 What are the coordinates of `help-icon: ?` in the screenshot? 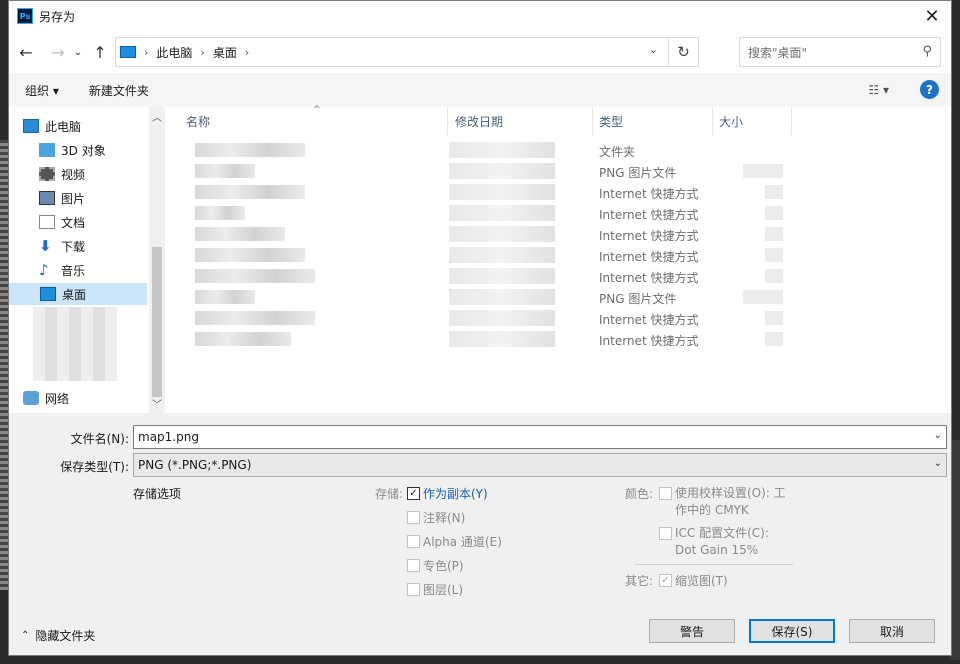 It's located at (929, 89).